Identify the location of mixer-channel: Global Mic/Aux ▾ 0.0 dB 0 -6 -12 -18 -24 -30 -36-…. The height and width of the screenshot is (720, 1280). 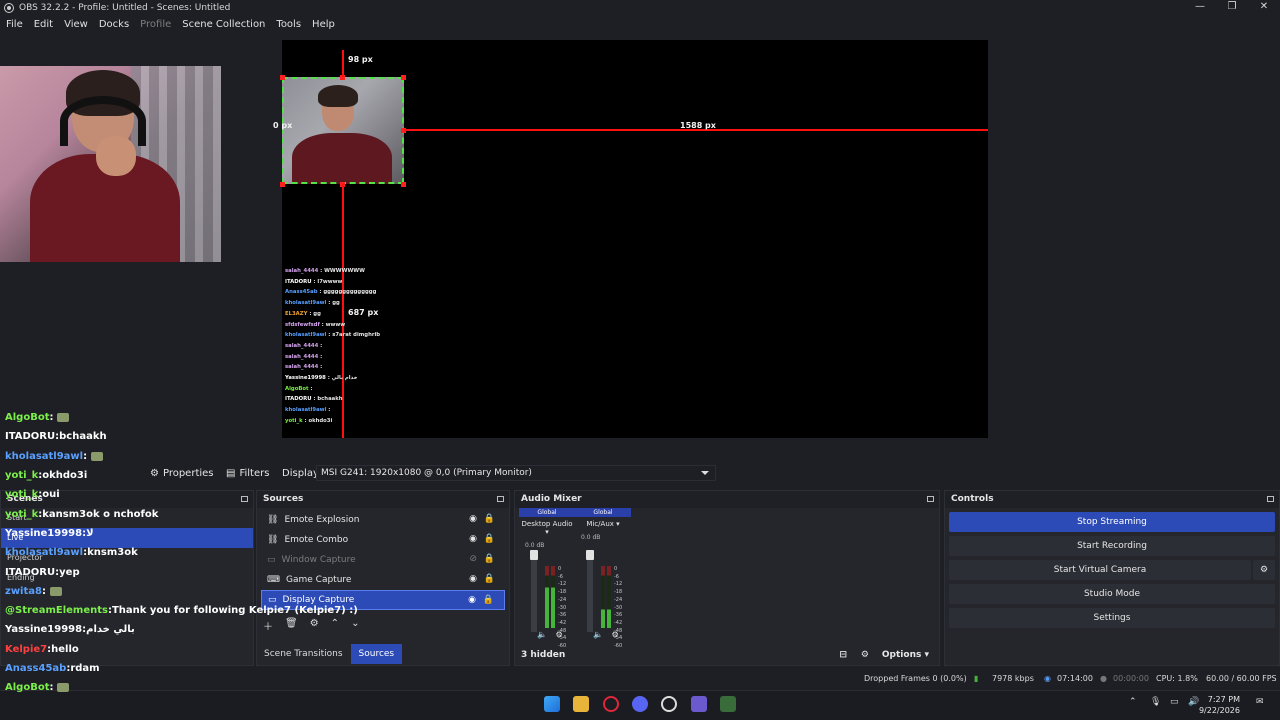
(603, 578).